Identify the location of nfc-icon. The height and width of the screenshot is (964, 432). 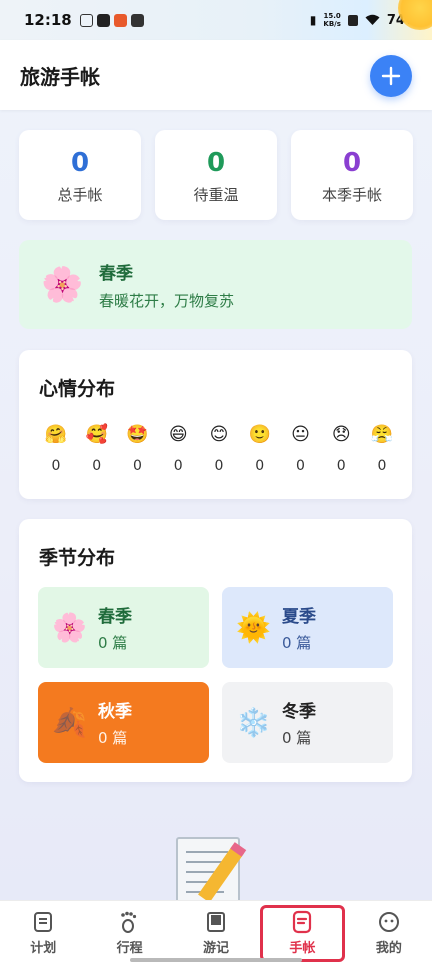
(352, 20).